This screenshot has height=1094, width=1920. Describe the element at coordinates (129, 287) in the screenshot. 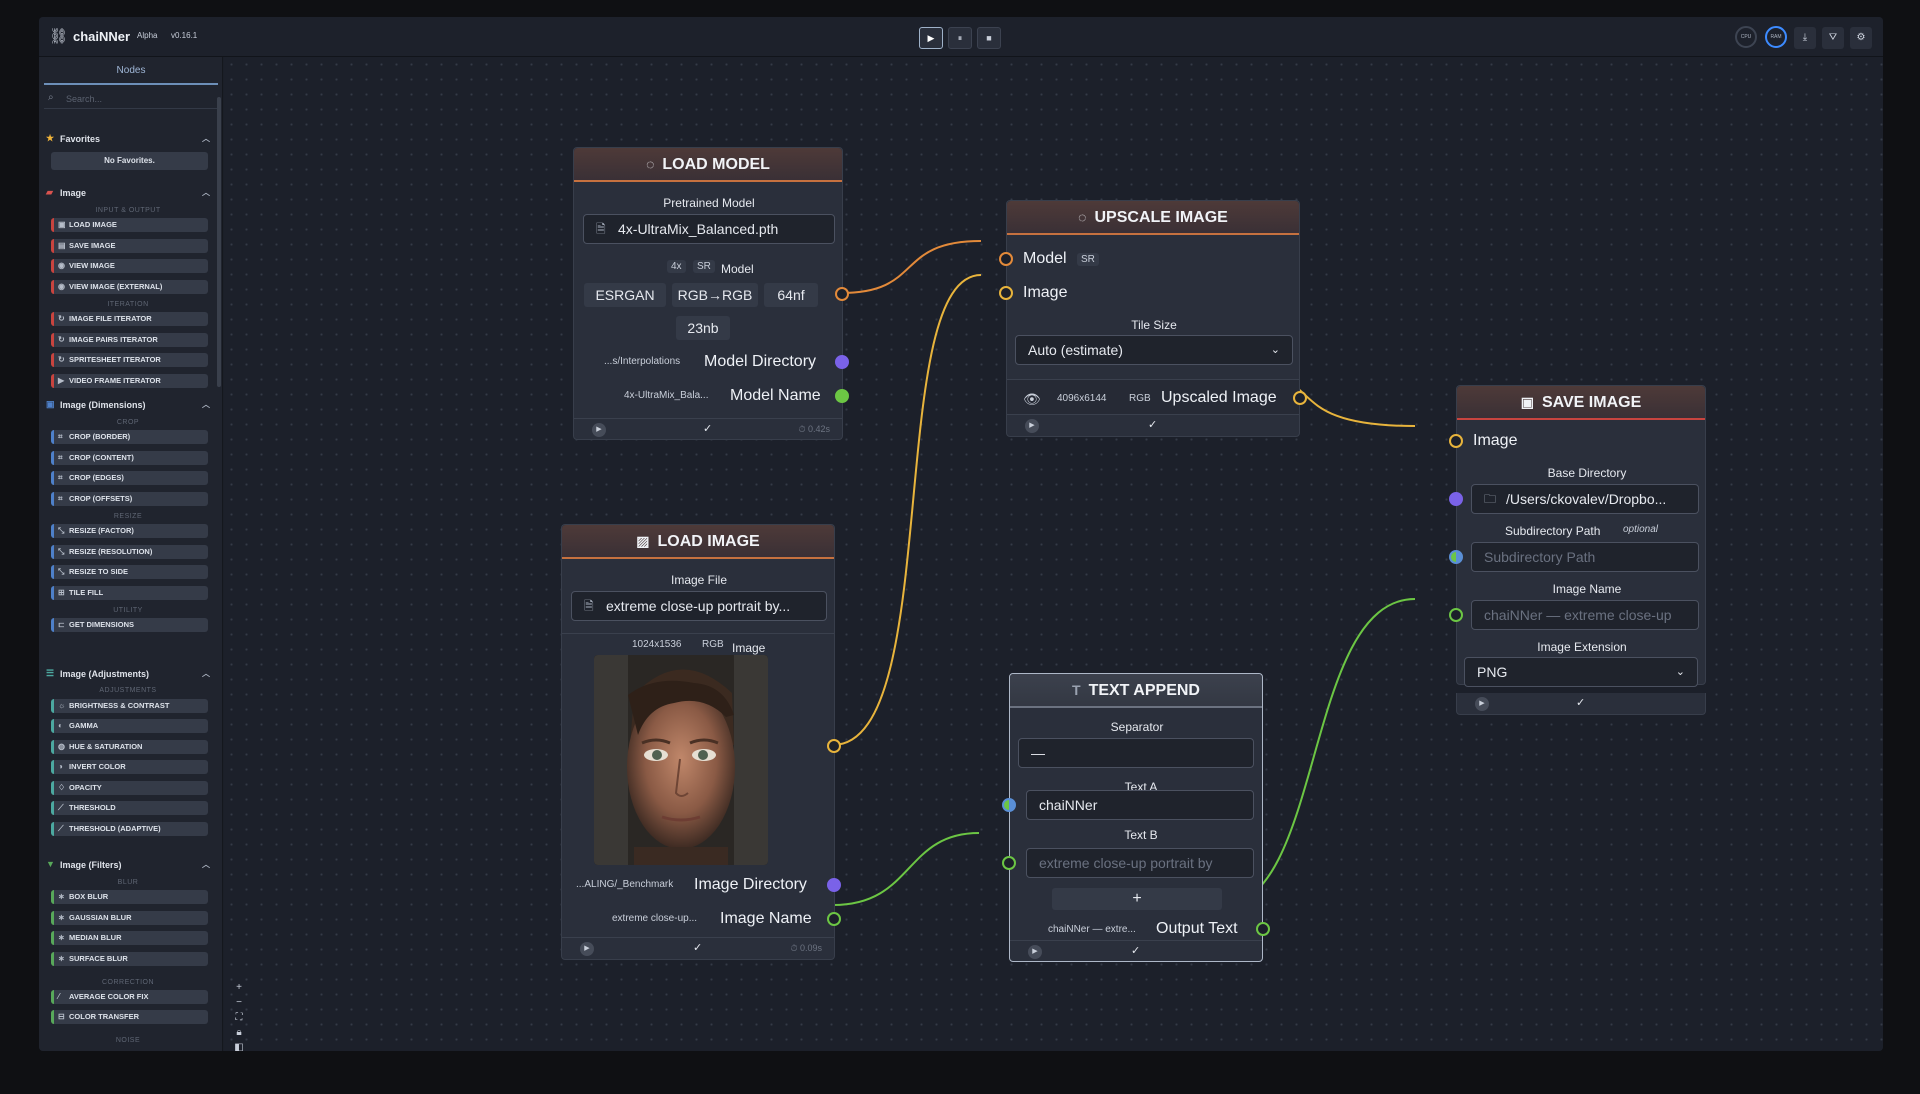

I see `sidebar-item-view-image-external: ◉ VIEW IMAGE (EXTERNAL)` at that location.